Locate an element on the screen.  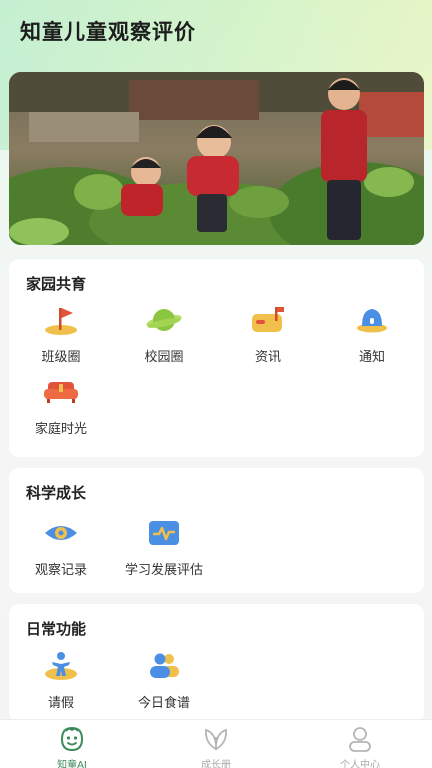
flag-icon is located at coordinates (61, 320).